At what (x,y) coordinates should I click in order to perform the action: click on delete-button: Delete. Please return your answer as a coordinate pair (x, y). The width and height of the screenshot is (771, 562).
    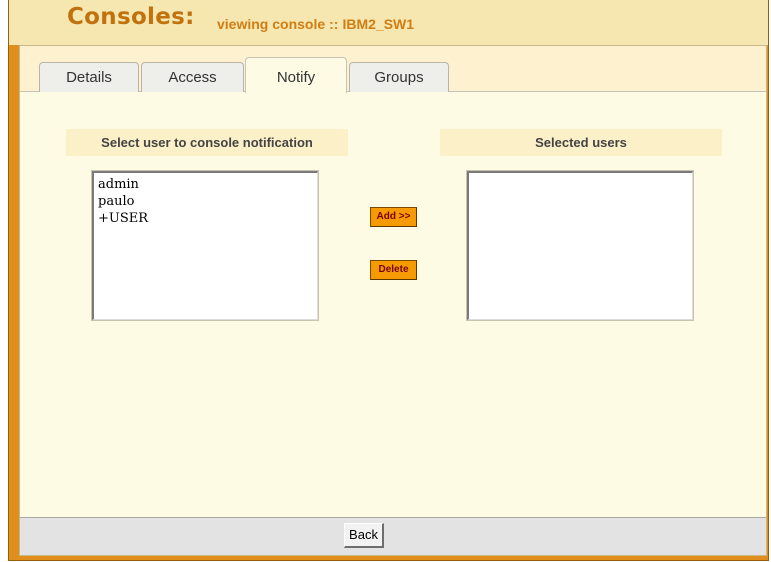
    Looking at the image, I should click on (393, 270).